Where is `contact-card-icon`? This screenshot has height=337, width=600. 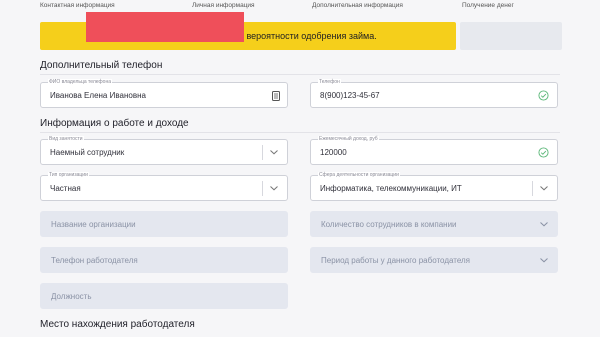 contact-card-icon is located at coordinates (276, 96).